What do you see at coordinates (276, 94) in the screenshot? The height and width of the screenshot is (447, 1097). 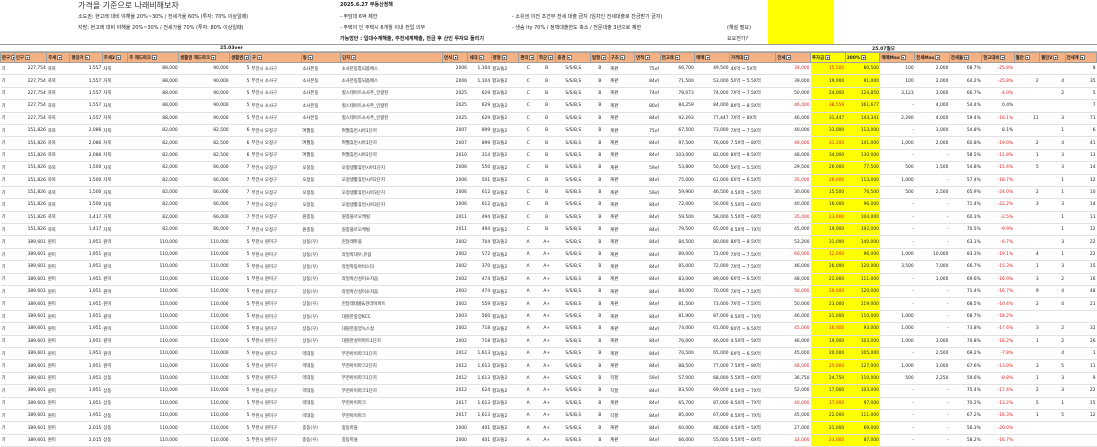 I see `table-cell: 부전시 소사구` at bounding box center [276, 94].